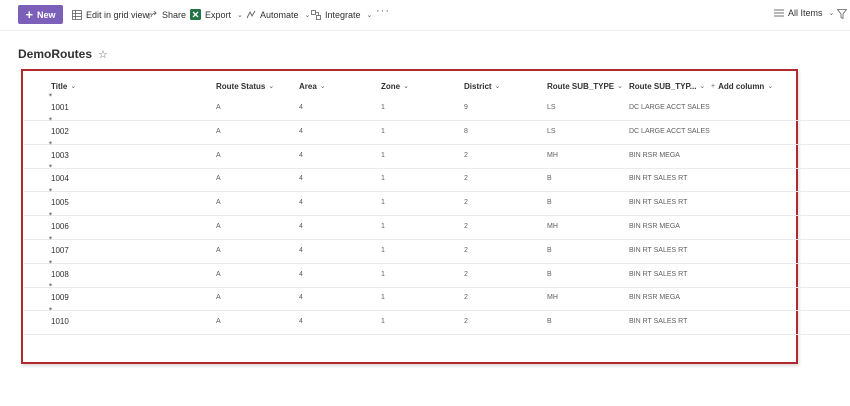 This screenshot has height=406, width=850. I want to click on cell-title: ✴ 1005, so click(58, 201).